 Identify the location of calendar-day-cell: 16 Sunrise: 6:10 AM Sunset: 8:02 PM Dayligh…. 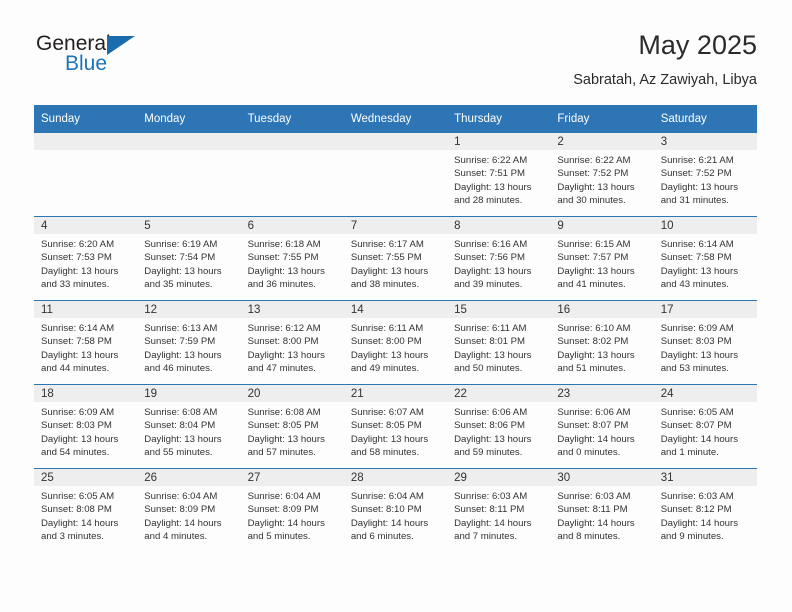
(602, 342).